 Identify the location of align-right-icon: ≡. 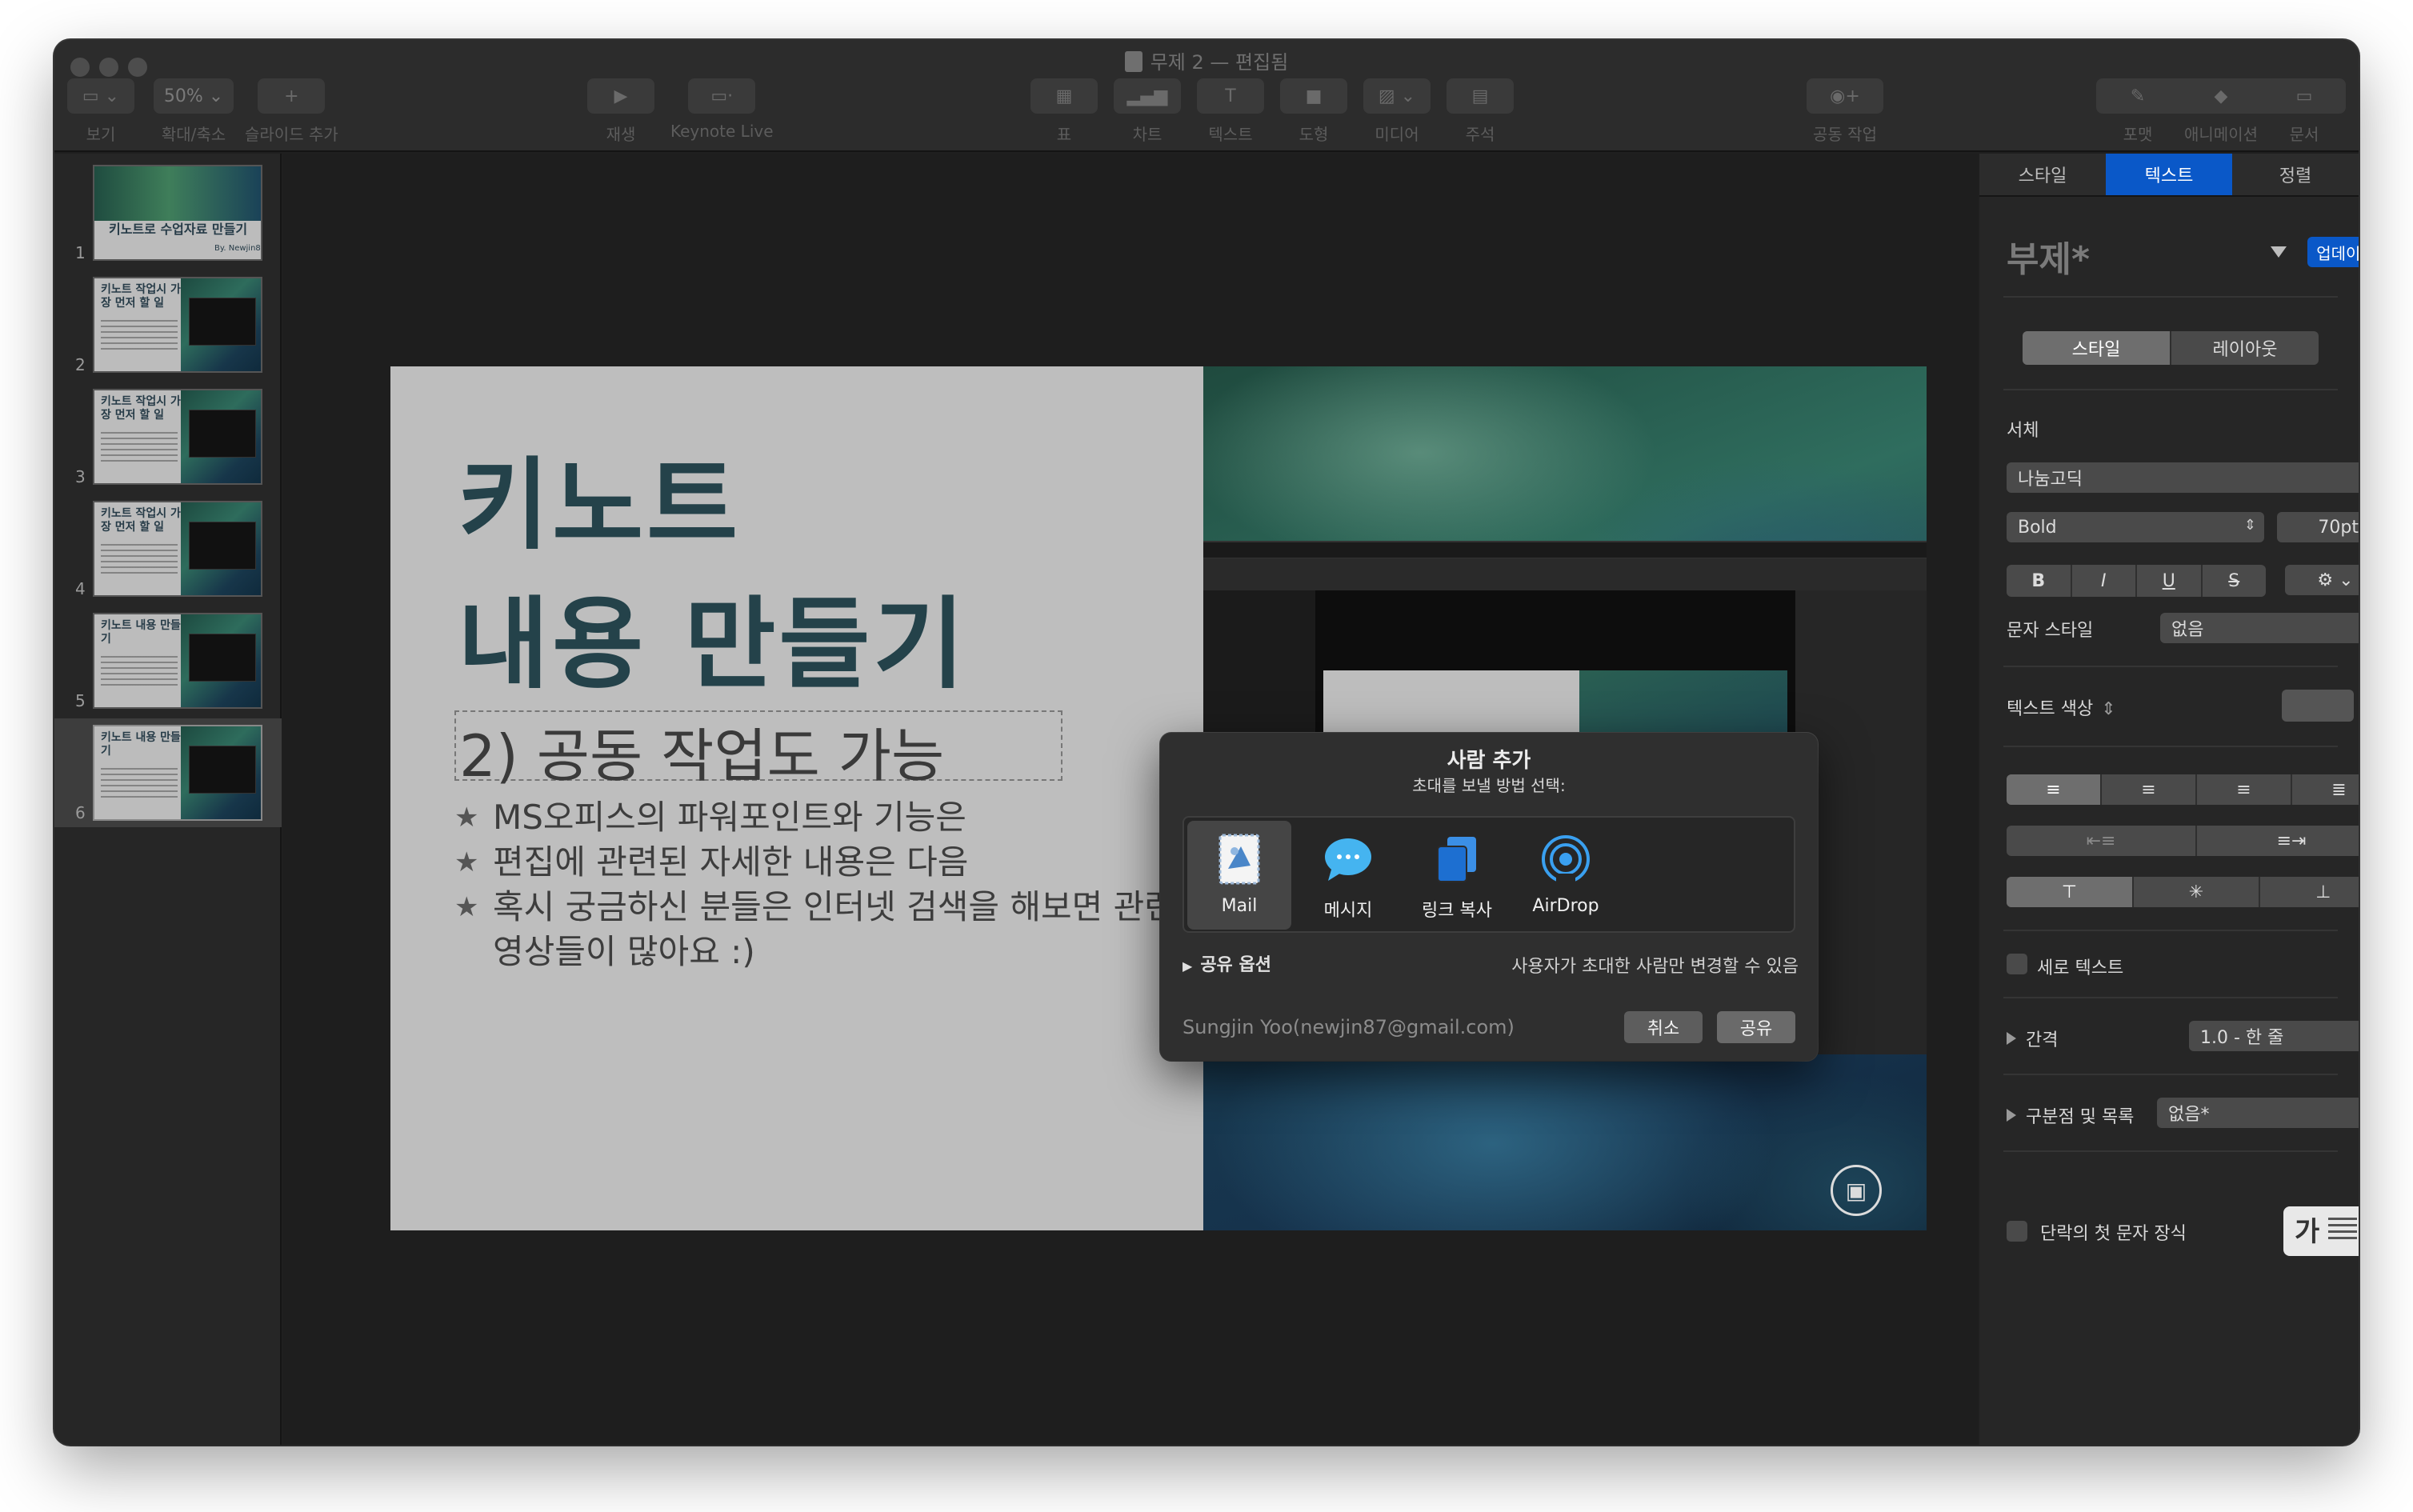
(2244, 789).